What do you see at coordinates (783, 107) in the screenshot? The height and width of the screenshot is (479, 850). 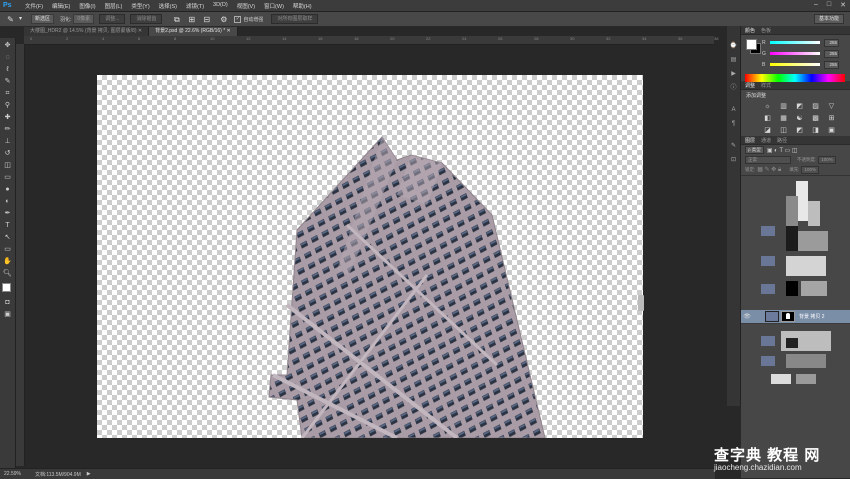 I see `adjustment-icon: ▥` at bounding box center [783, 107].